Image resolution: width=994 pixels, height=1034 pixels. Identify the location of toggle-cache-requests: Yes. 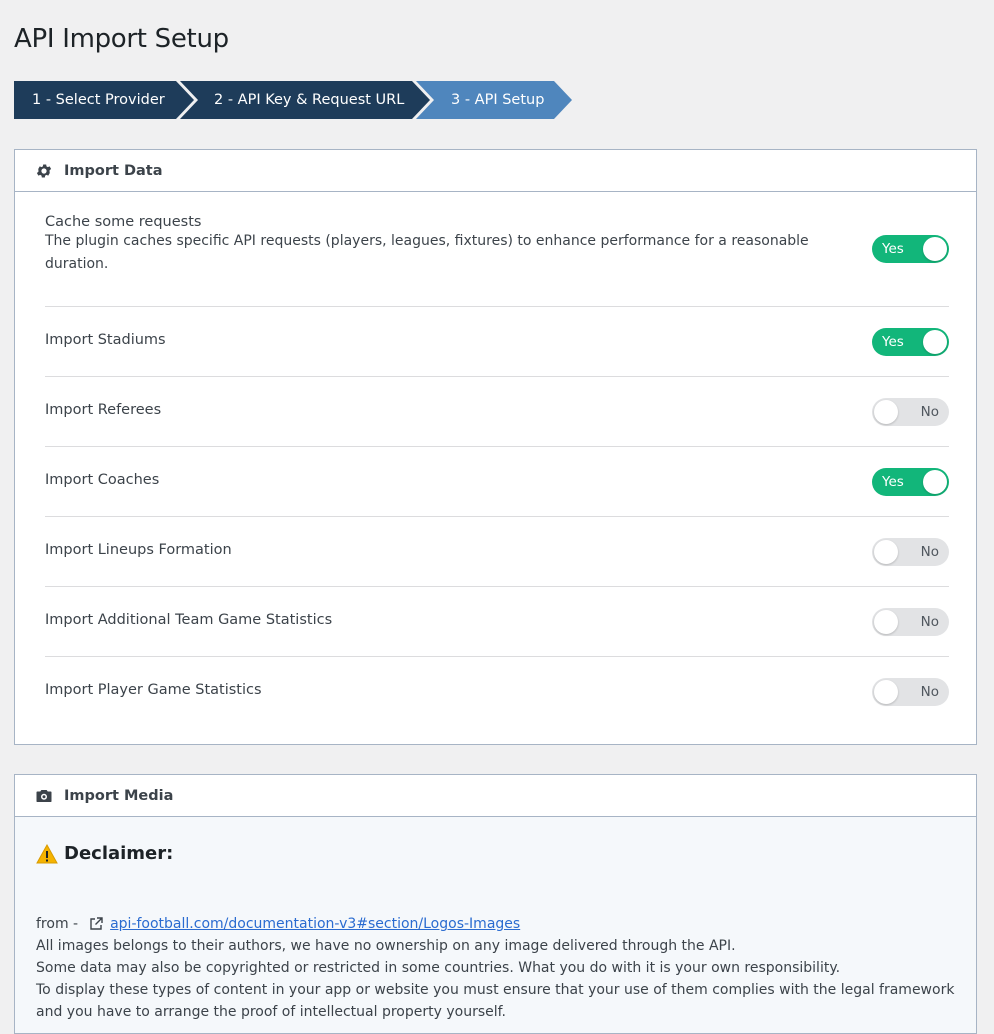
(910, 249).